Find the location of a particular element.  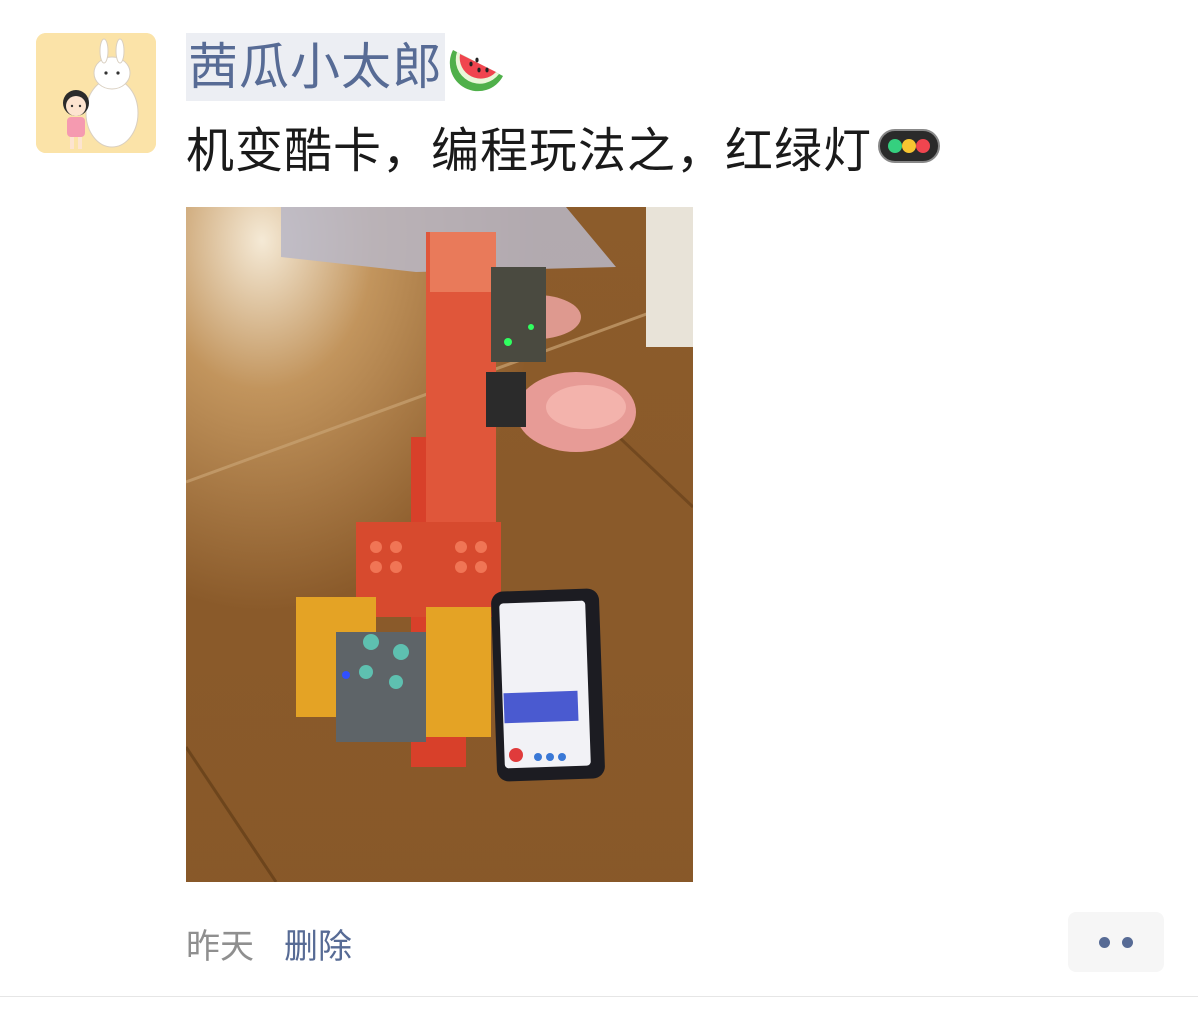

post-text: 机变酷卡，编程玩法之，红绿灯 is located at coordinates (563, 146).